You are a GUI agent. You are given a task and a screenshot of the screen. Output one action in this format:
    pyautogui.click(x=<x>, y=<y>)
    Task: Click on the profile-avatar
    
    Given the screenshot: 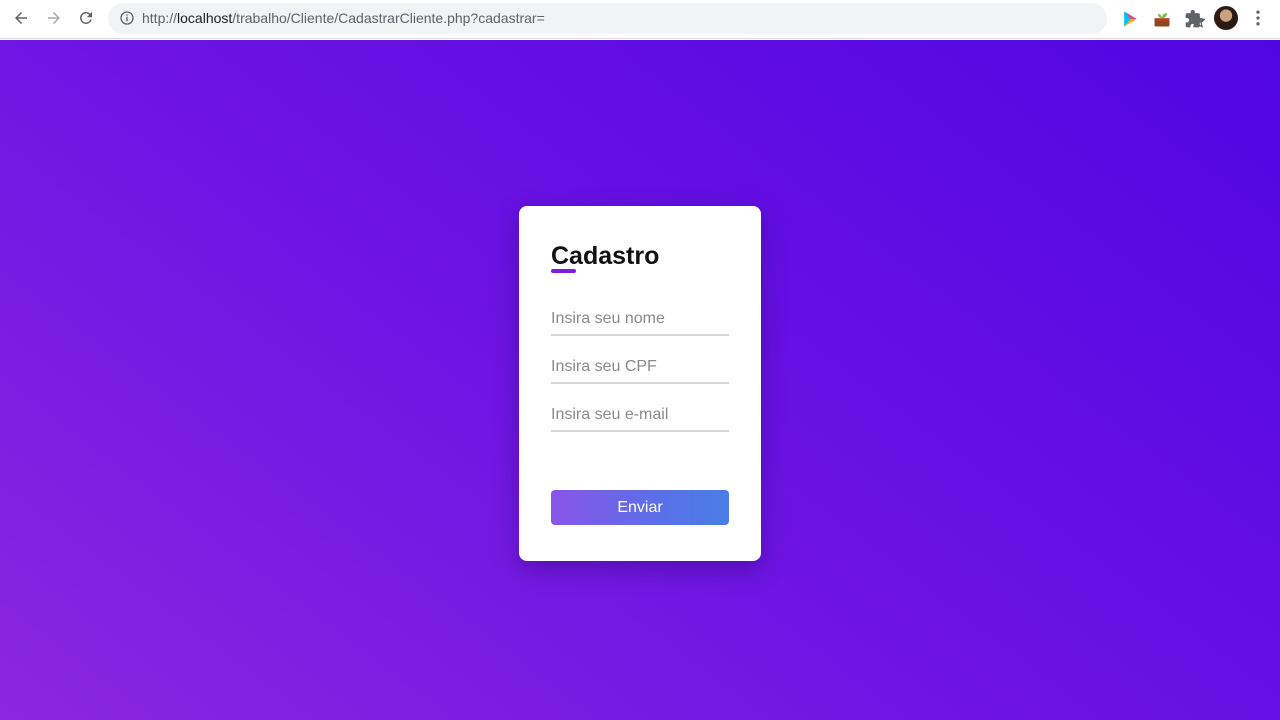 What is the action you would take?
    pyautogui.click(x=1226, y=18)
    